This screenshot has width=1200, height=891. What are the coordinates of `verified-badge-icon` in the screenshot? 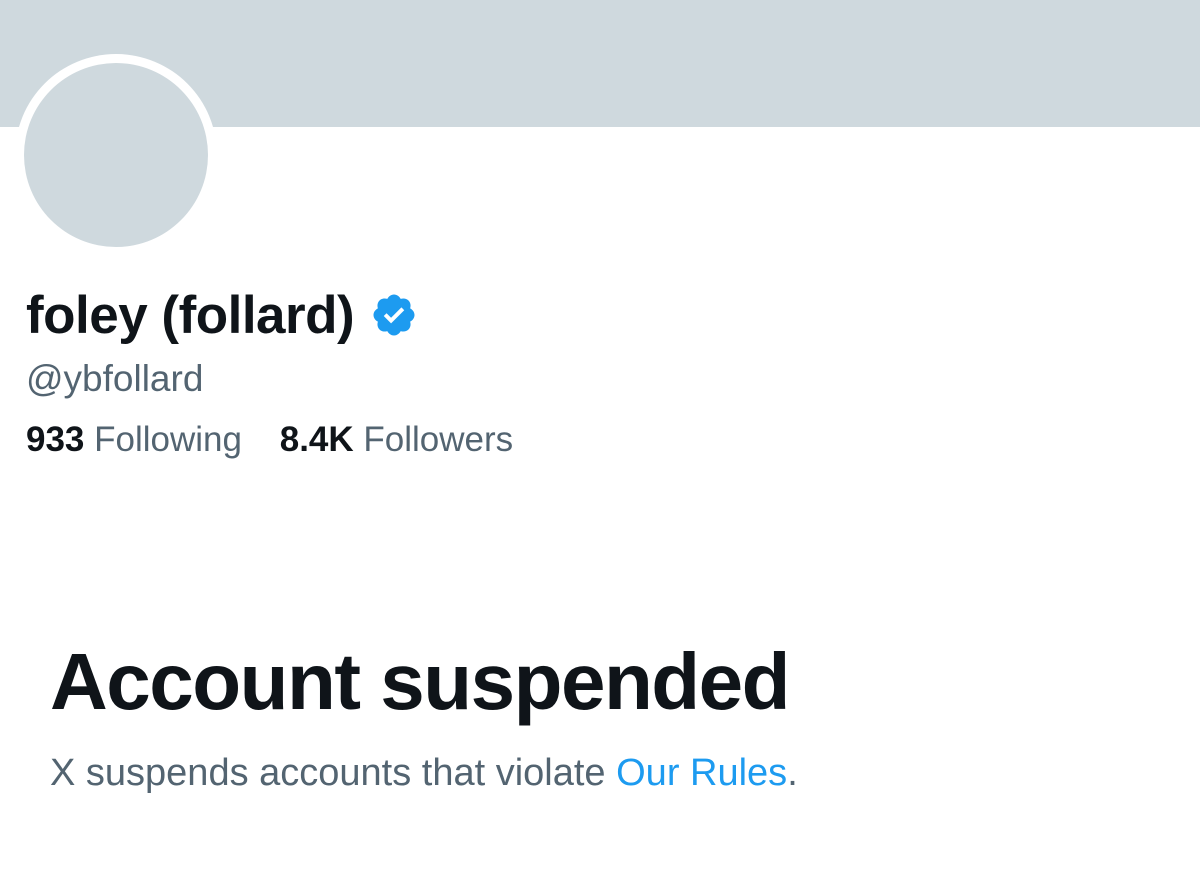 It's located at (394, 315).